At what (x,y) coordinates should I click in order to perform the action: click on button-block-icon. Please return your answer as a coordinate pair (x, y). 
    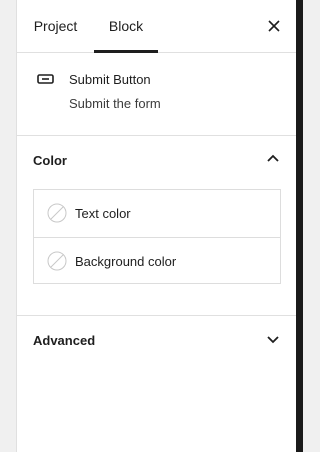
    Looking at the image, I should click on (45, 79).